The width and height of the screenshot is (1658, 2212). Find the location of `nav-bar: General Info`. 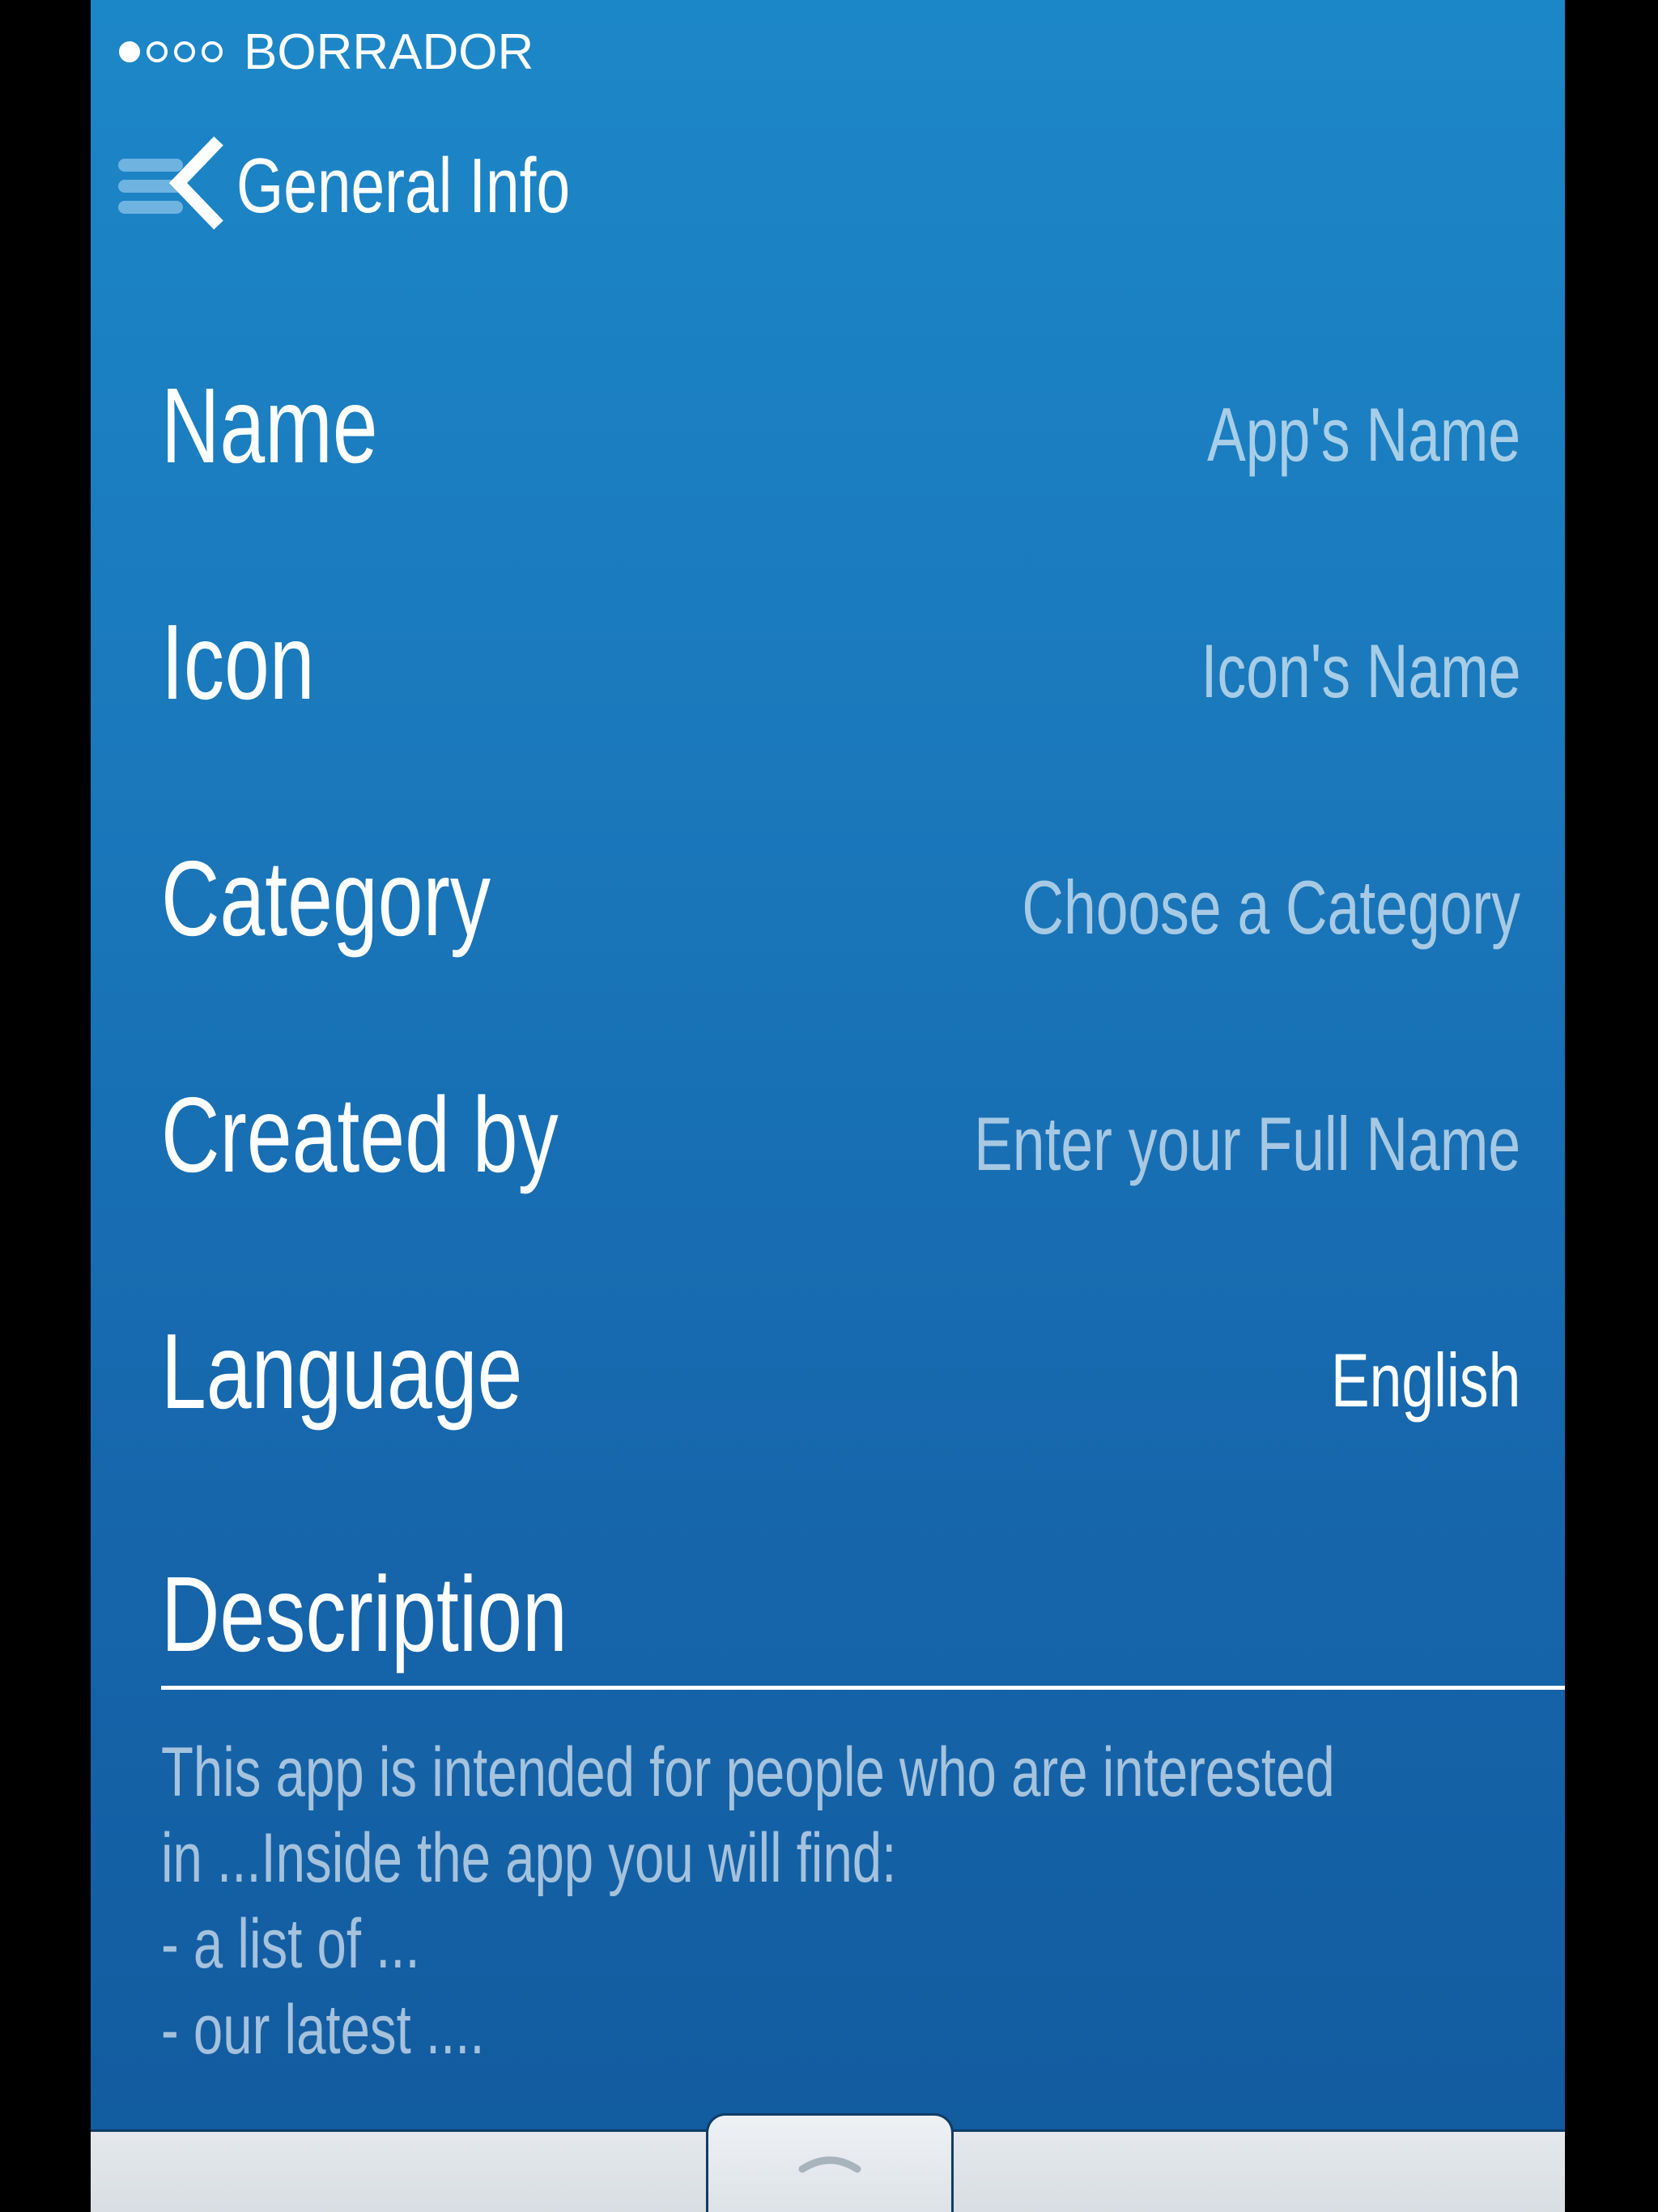

nav-bar: General Info is located at coordinates (389, 186).